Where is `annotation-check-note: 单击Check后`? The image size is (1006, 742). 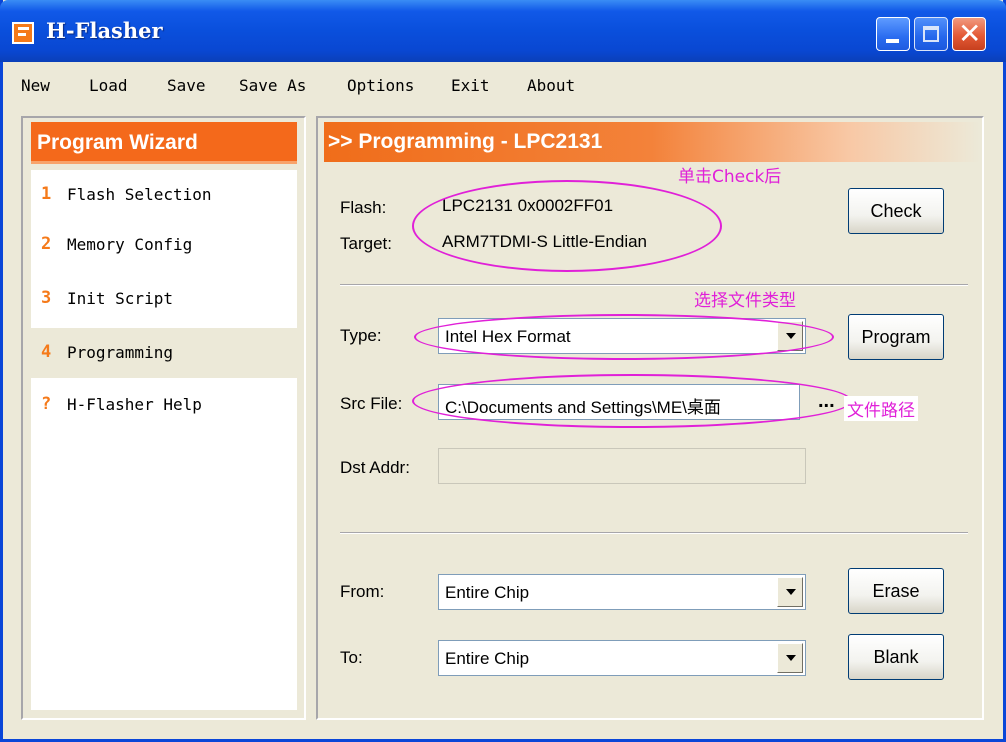
annotation-check-note: 单击Check后 is located at coordinates (730, 177).